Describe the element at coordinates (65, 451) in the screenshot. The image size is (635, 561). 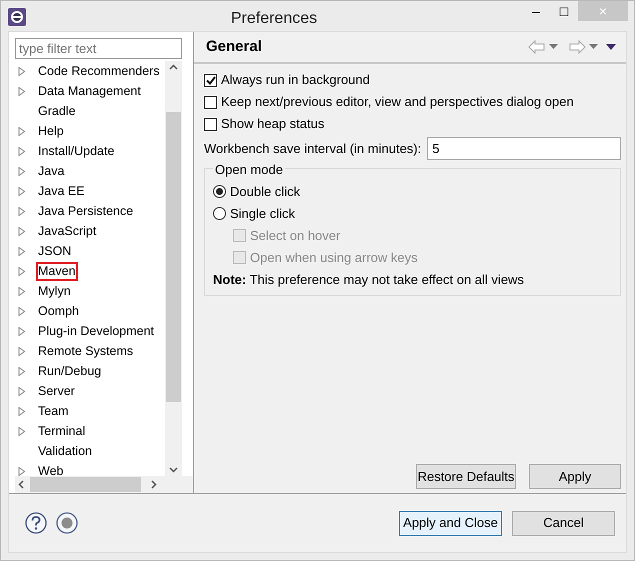
I see `tree-item: Validation` at that location.